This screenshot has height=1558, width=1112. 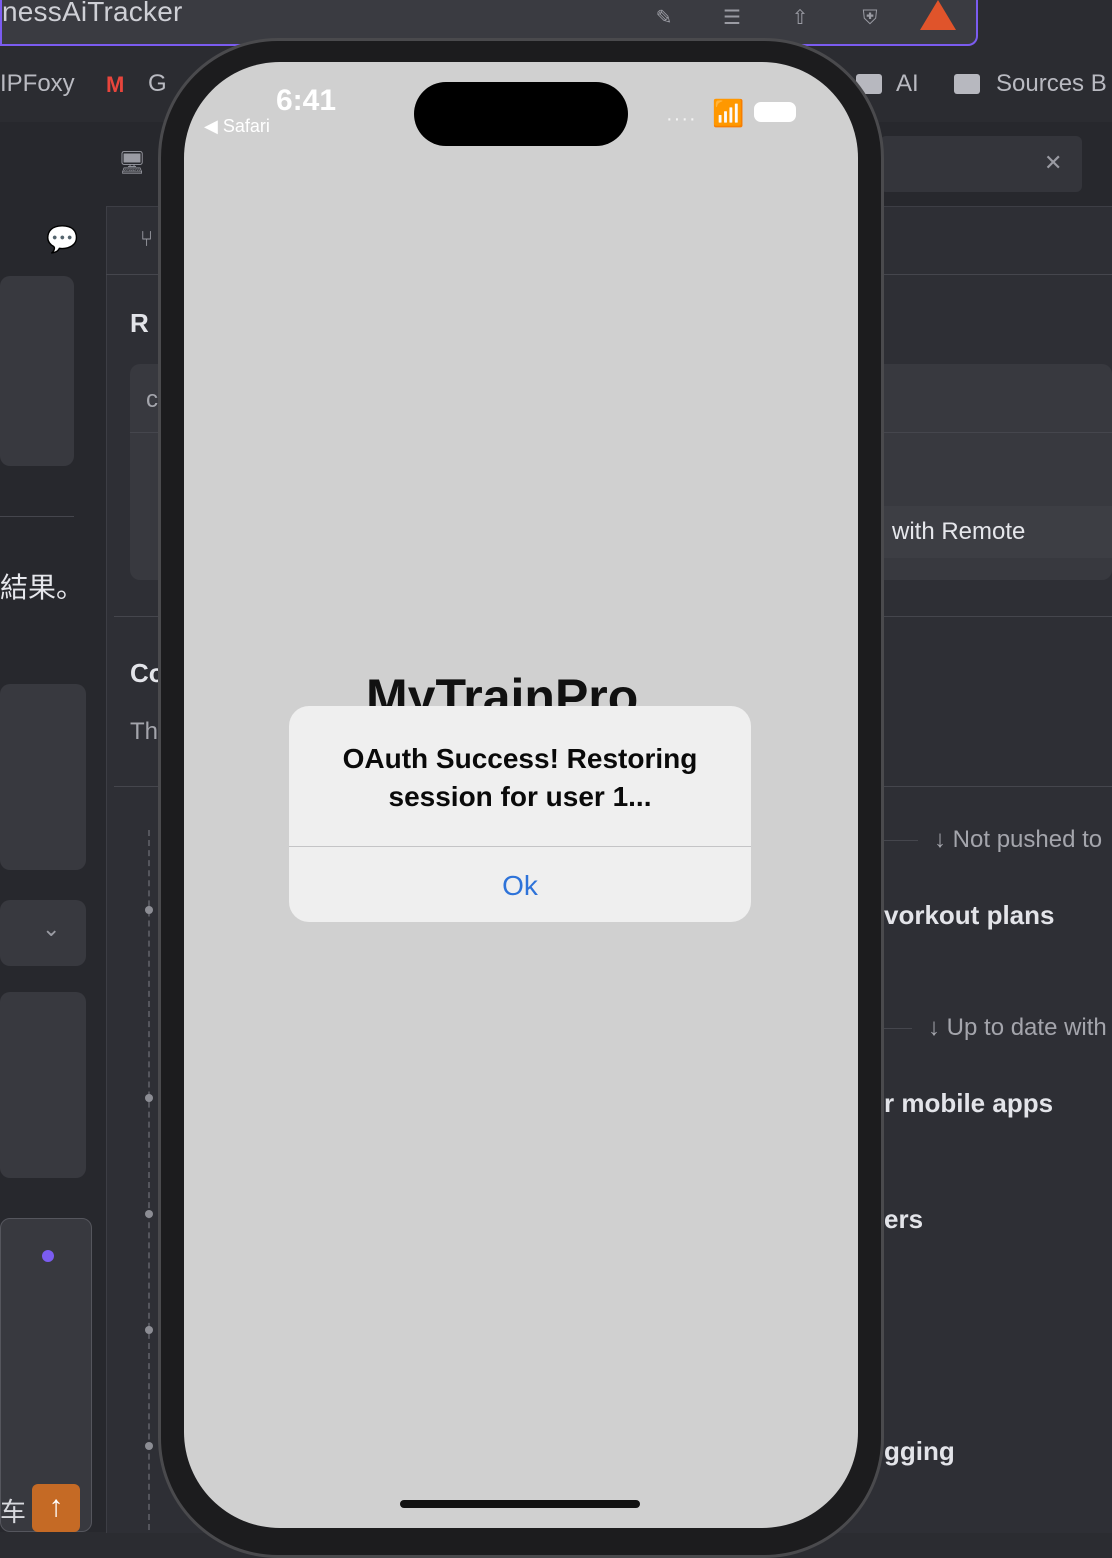 What do you see at coordinates (48, 1256) in the screenshot?
I see `status-dot` at bounding box center [48, 1256].